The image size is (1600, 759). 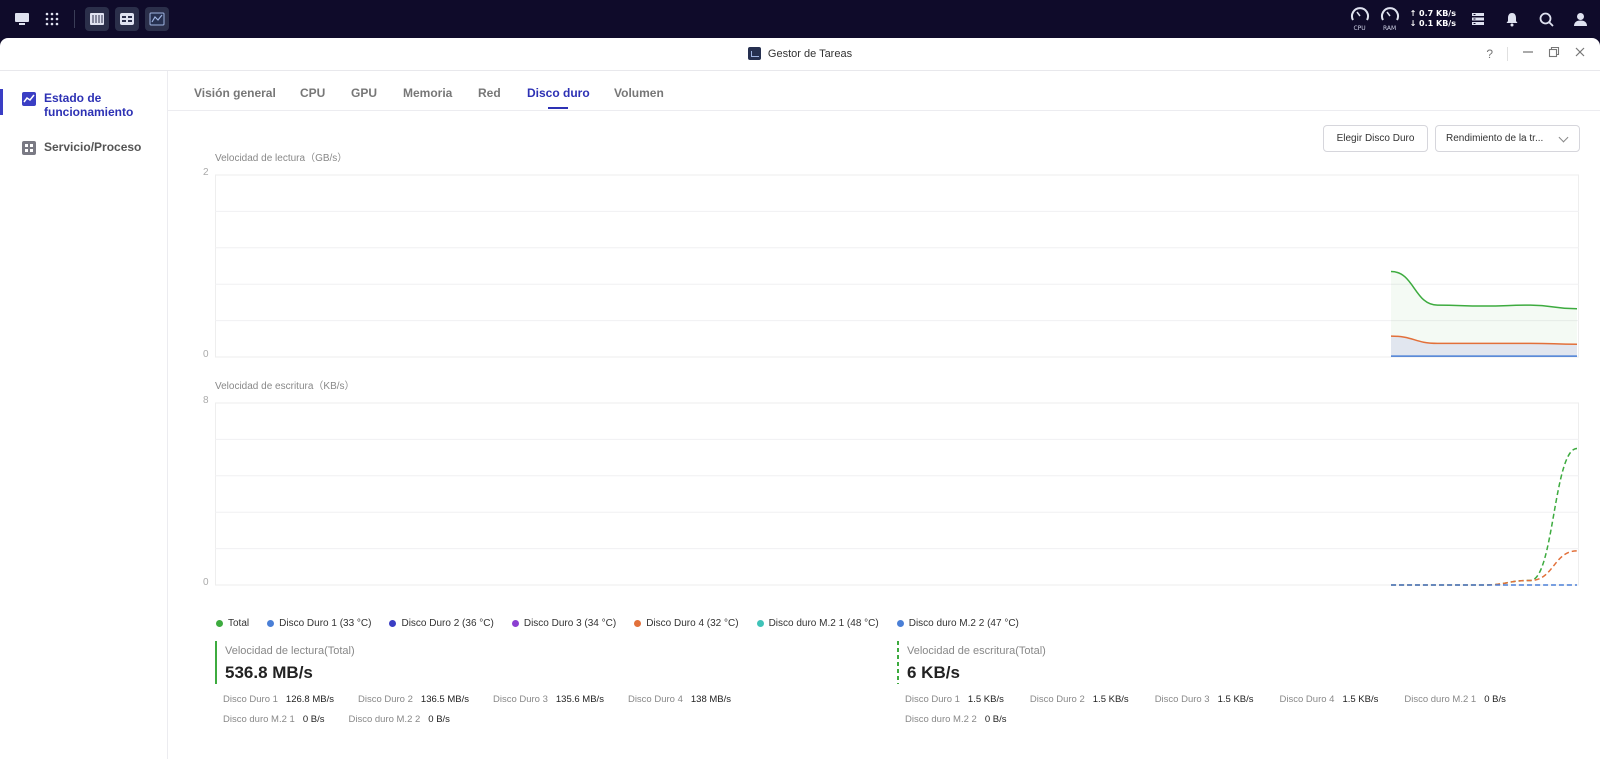 I want to click on read-disk-item: Disco duro M.2 2 0 B/s, so click(x=398, y=719).